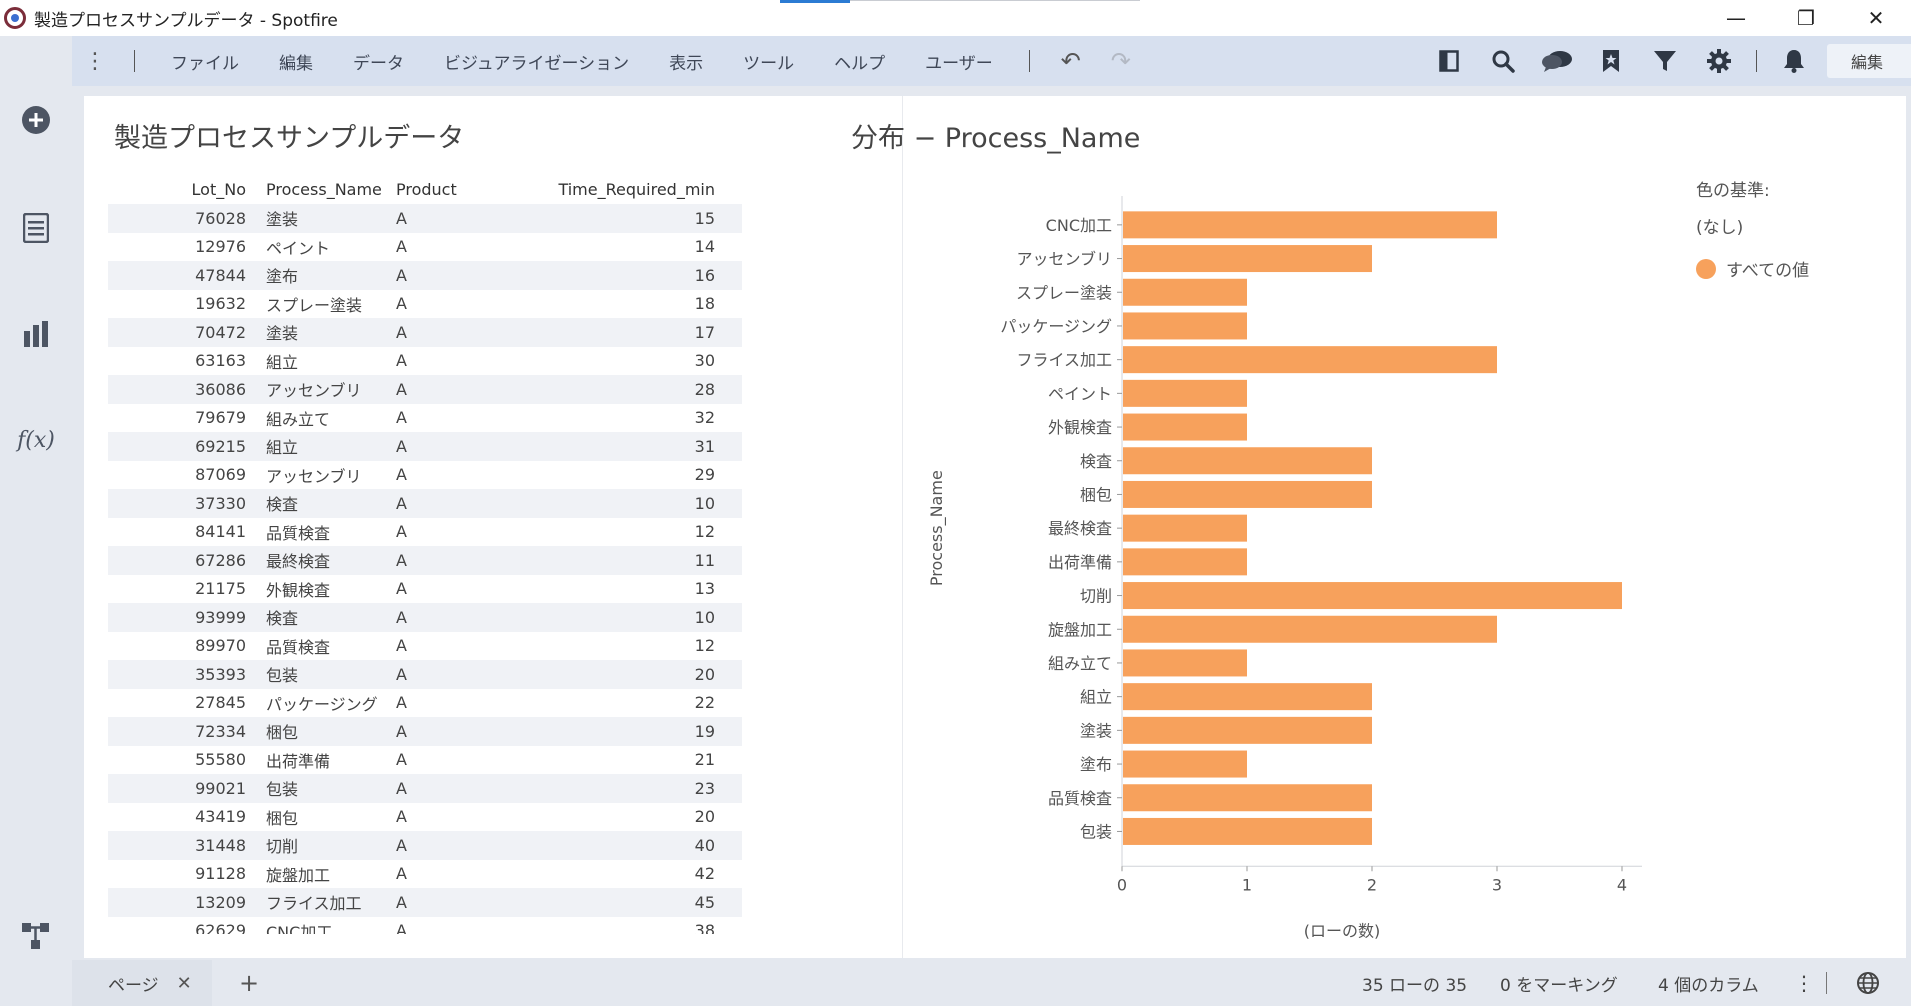 This screenshot has width=1911, height=1006. I want to click on table-row: 79679 組み立て A 32, so click(425, 418).